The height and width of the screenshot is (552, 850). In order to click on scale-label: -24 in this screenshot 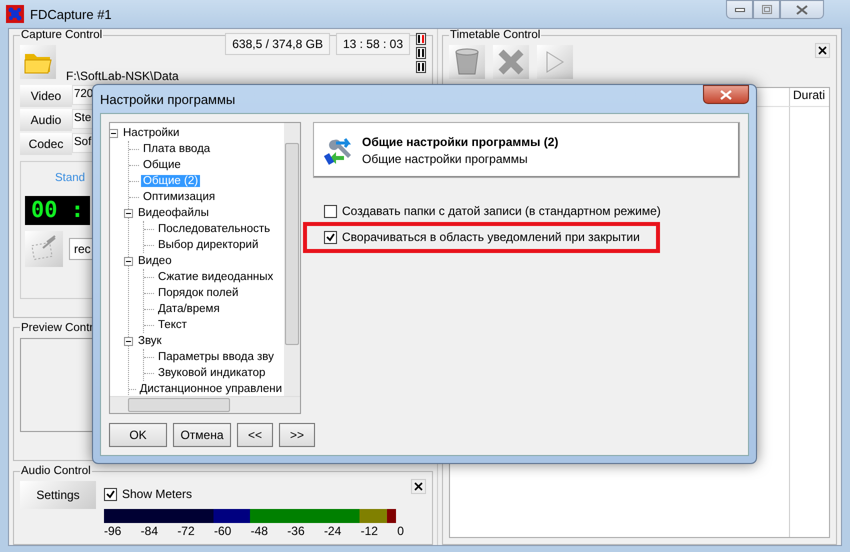, I will do `click(333, 531)`.